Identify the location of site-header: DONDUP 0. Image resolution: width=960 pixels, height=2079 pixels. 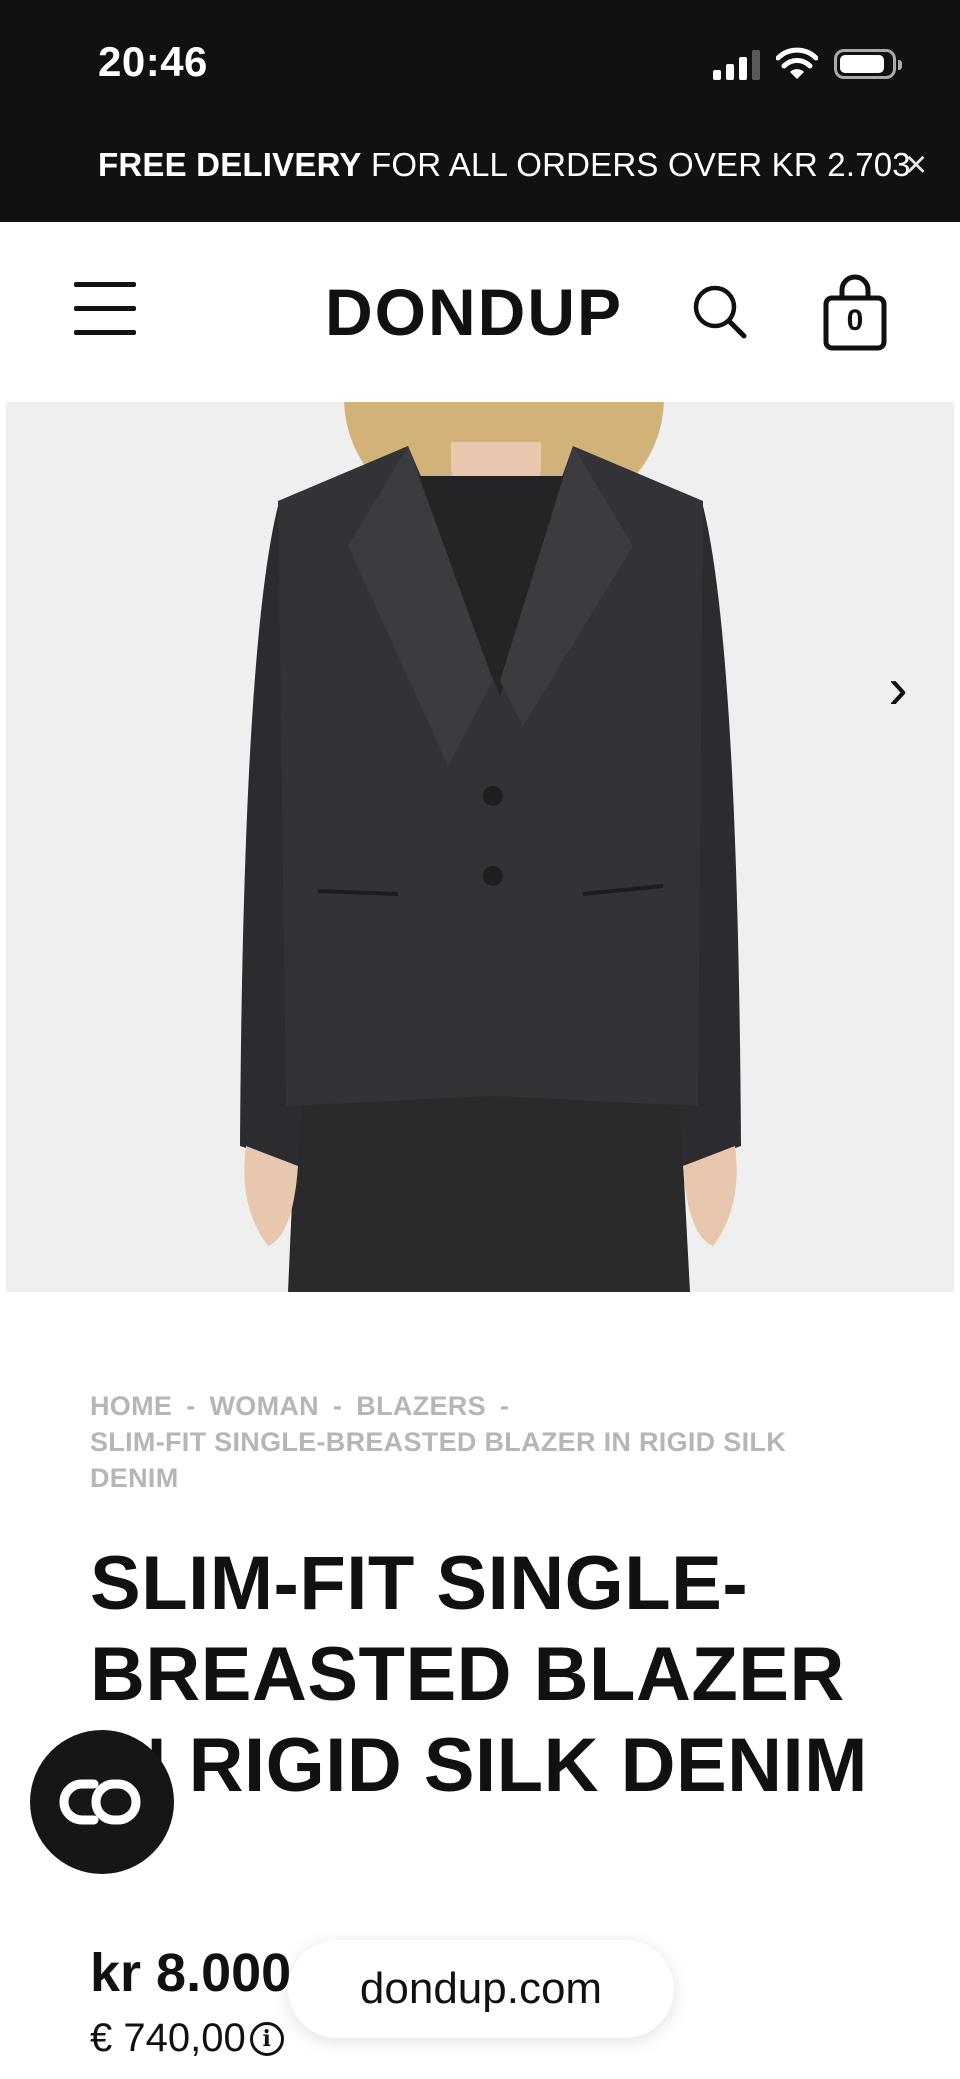
(480, 312).